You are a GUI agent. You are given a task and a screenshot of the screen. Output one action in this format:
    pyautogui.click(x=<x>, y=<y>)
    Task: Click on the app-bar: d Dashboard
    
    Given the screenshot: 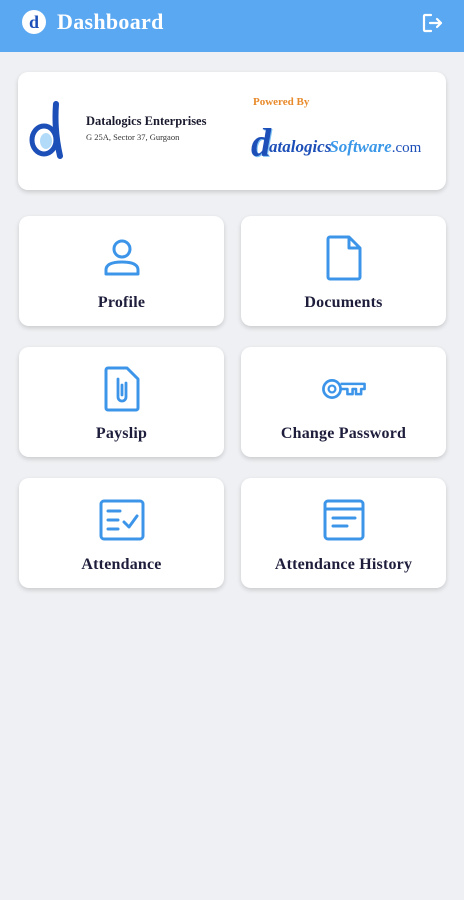 What is the action you would take?
    pyautogui.click(x=232, y=26)
    